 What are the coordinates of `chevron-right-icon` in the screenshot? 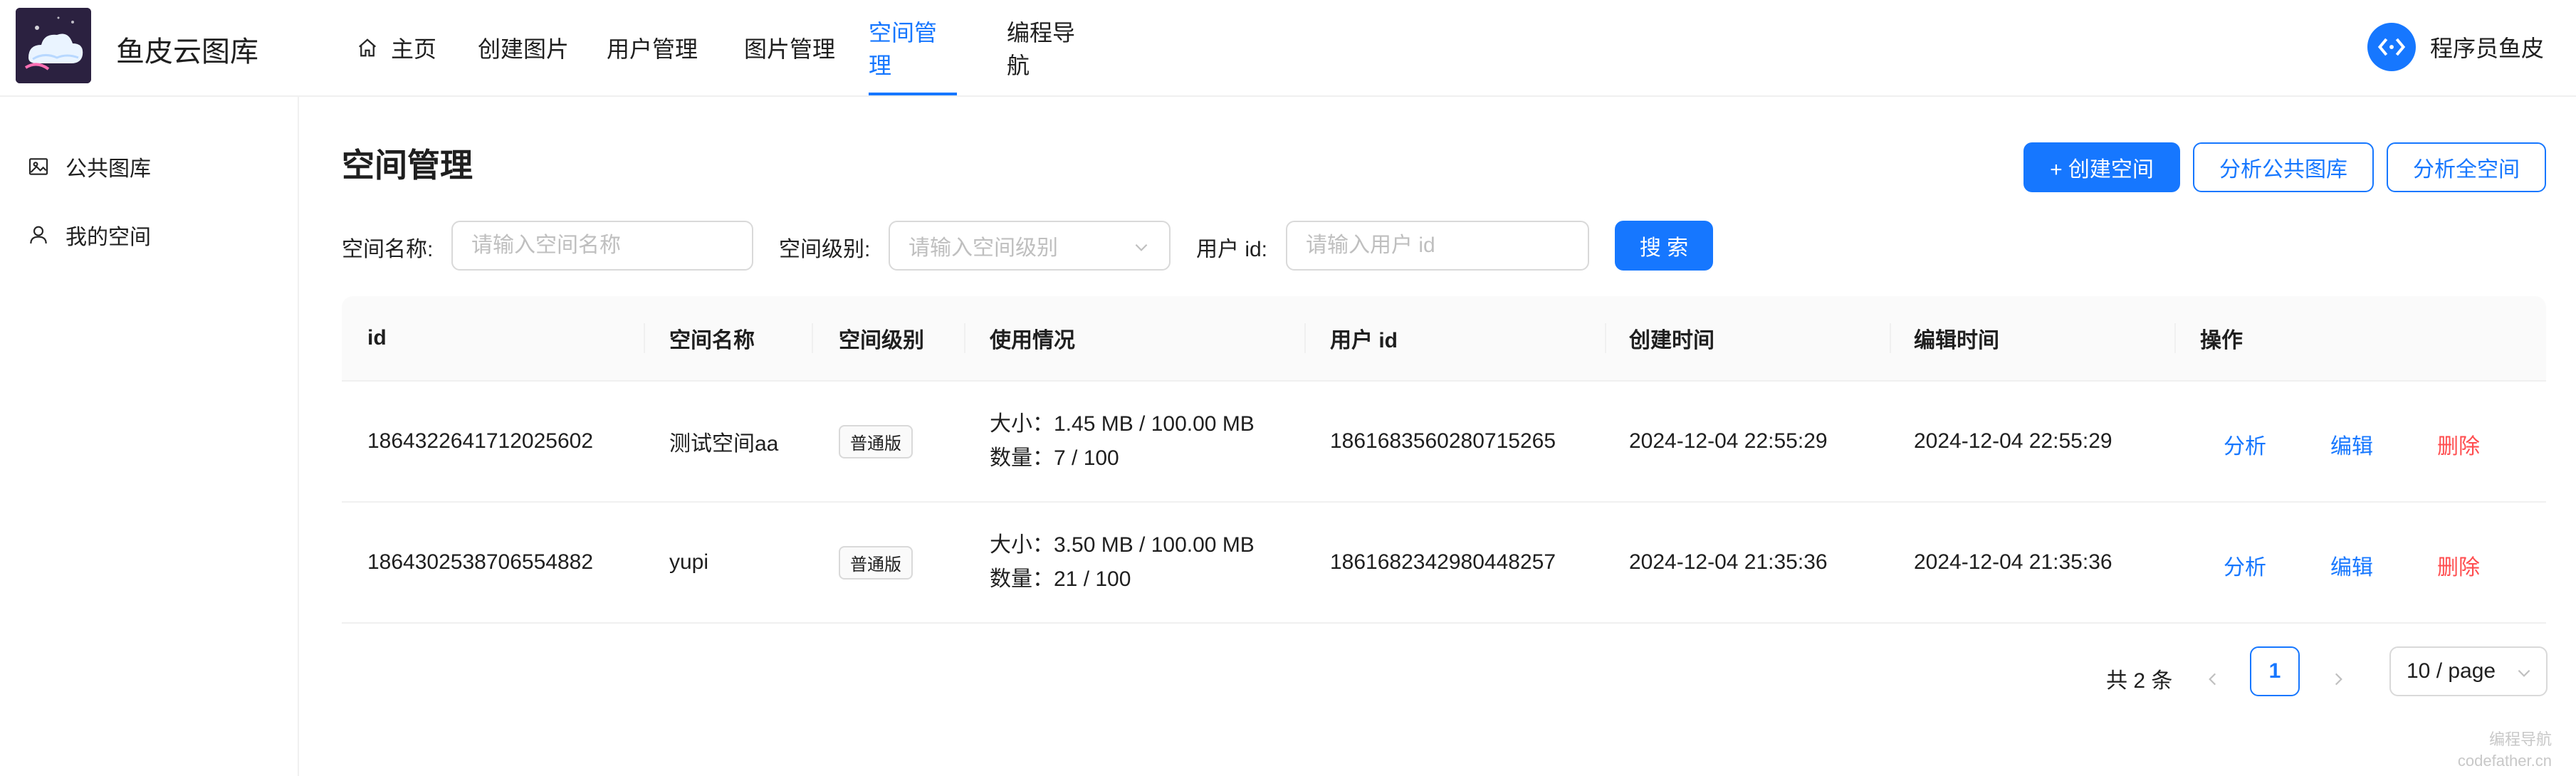 It's located at (2338, 679).